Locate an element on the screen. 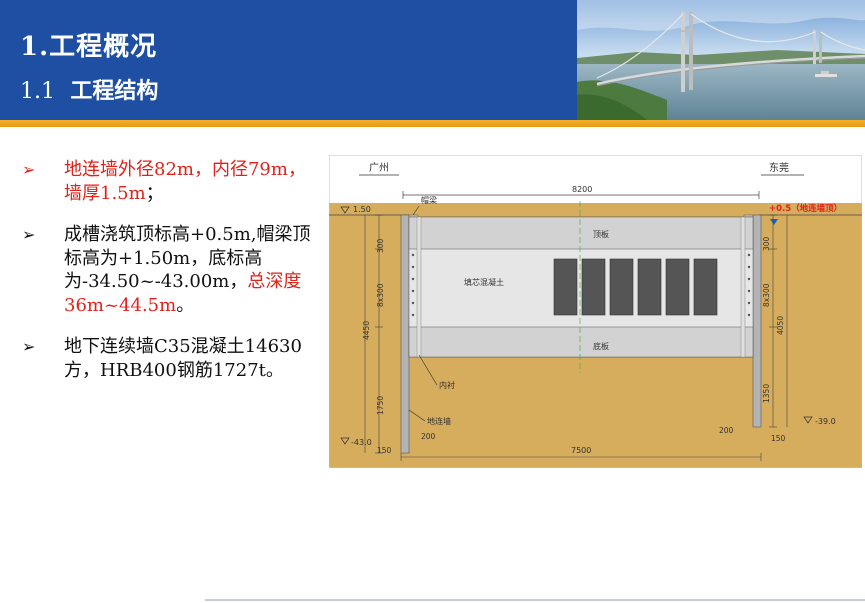 This screenshot has height=603, width=865. slide-title: 1.工程概况 is located at coordinates (88, 44).